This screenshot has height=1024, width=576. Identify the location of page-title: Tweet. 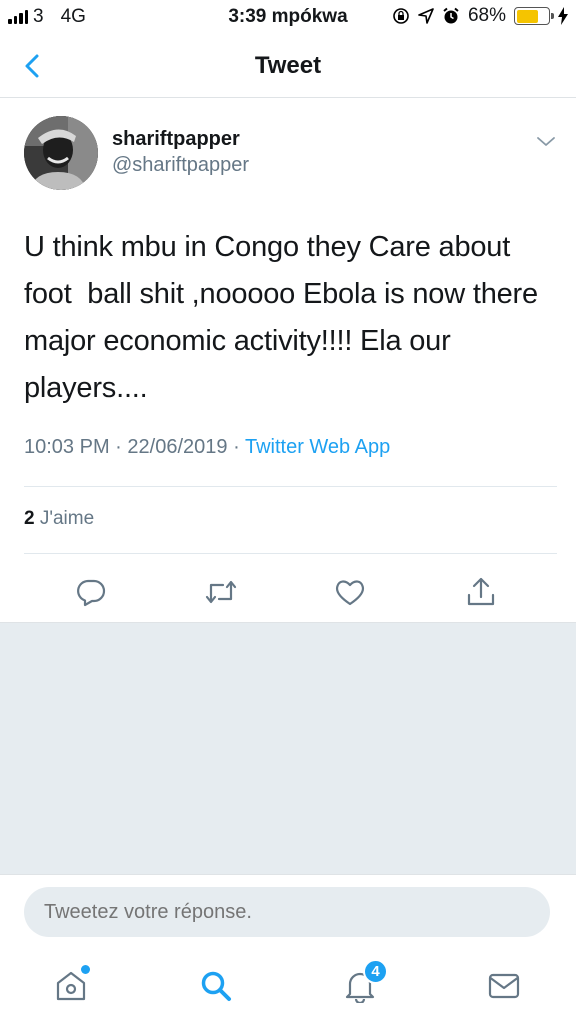
(288, 65).